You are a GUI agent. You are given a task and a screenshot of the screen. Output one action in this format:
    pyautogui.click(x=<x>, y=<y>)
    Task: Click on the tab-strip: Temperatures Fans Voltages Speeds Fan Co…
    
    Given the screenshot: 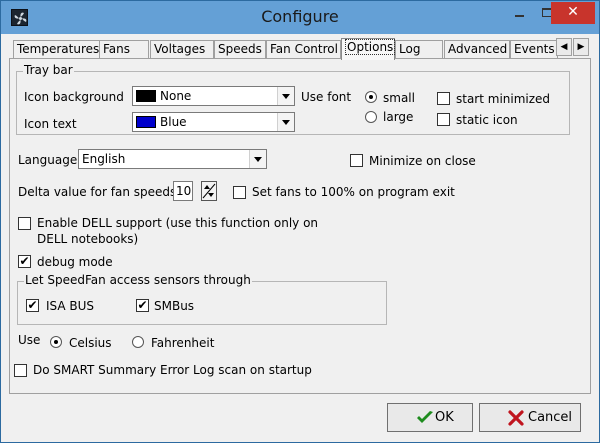 What is the action you would take?
    pyautogui.click(x=306, y=49)
    